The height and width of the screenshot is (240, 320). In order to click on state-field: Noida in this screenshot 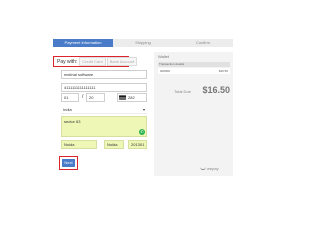, I will do `click(114, 144)`.